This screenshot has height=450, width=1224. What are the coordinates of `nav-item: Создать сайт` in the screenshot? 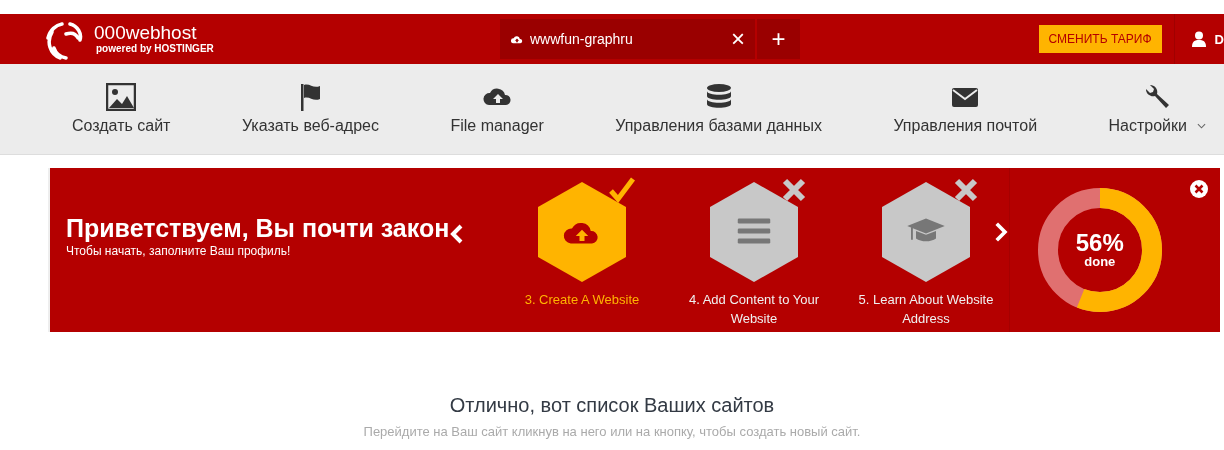 It's located at (121, 109).